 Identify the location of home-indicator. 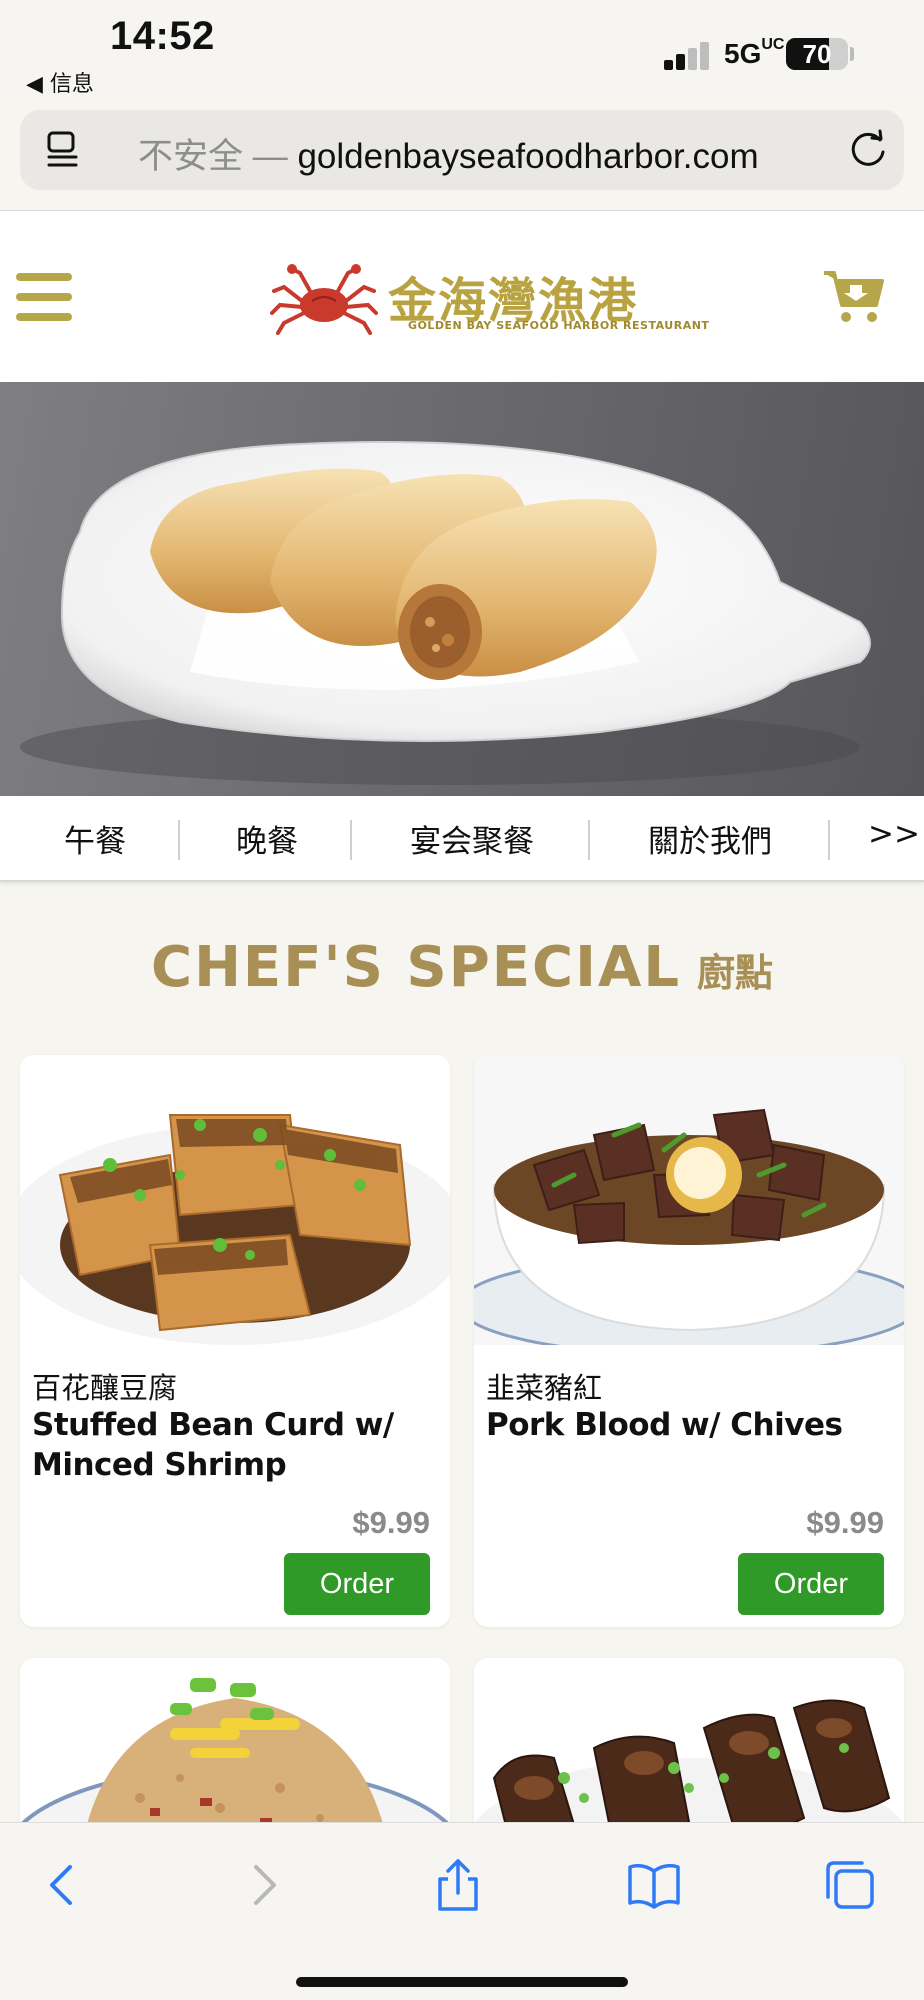
(462, 1982).